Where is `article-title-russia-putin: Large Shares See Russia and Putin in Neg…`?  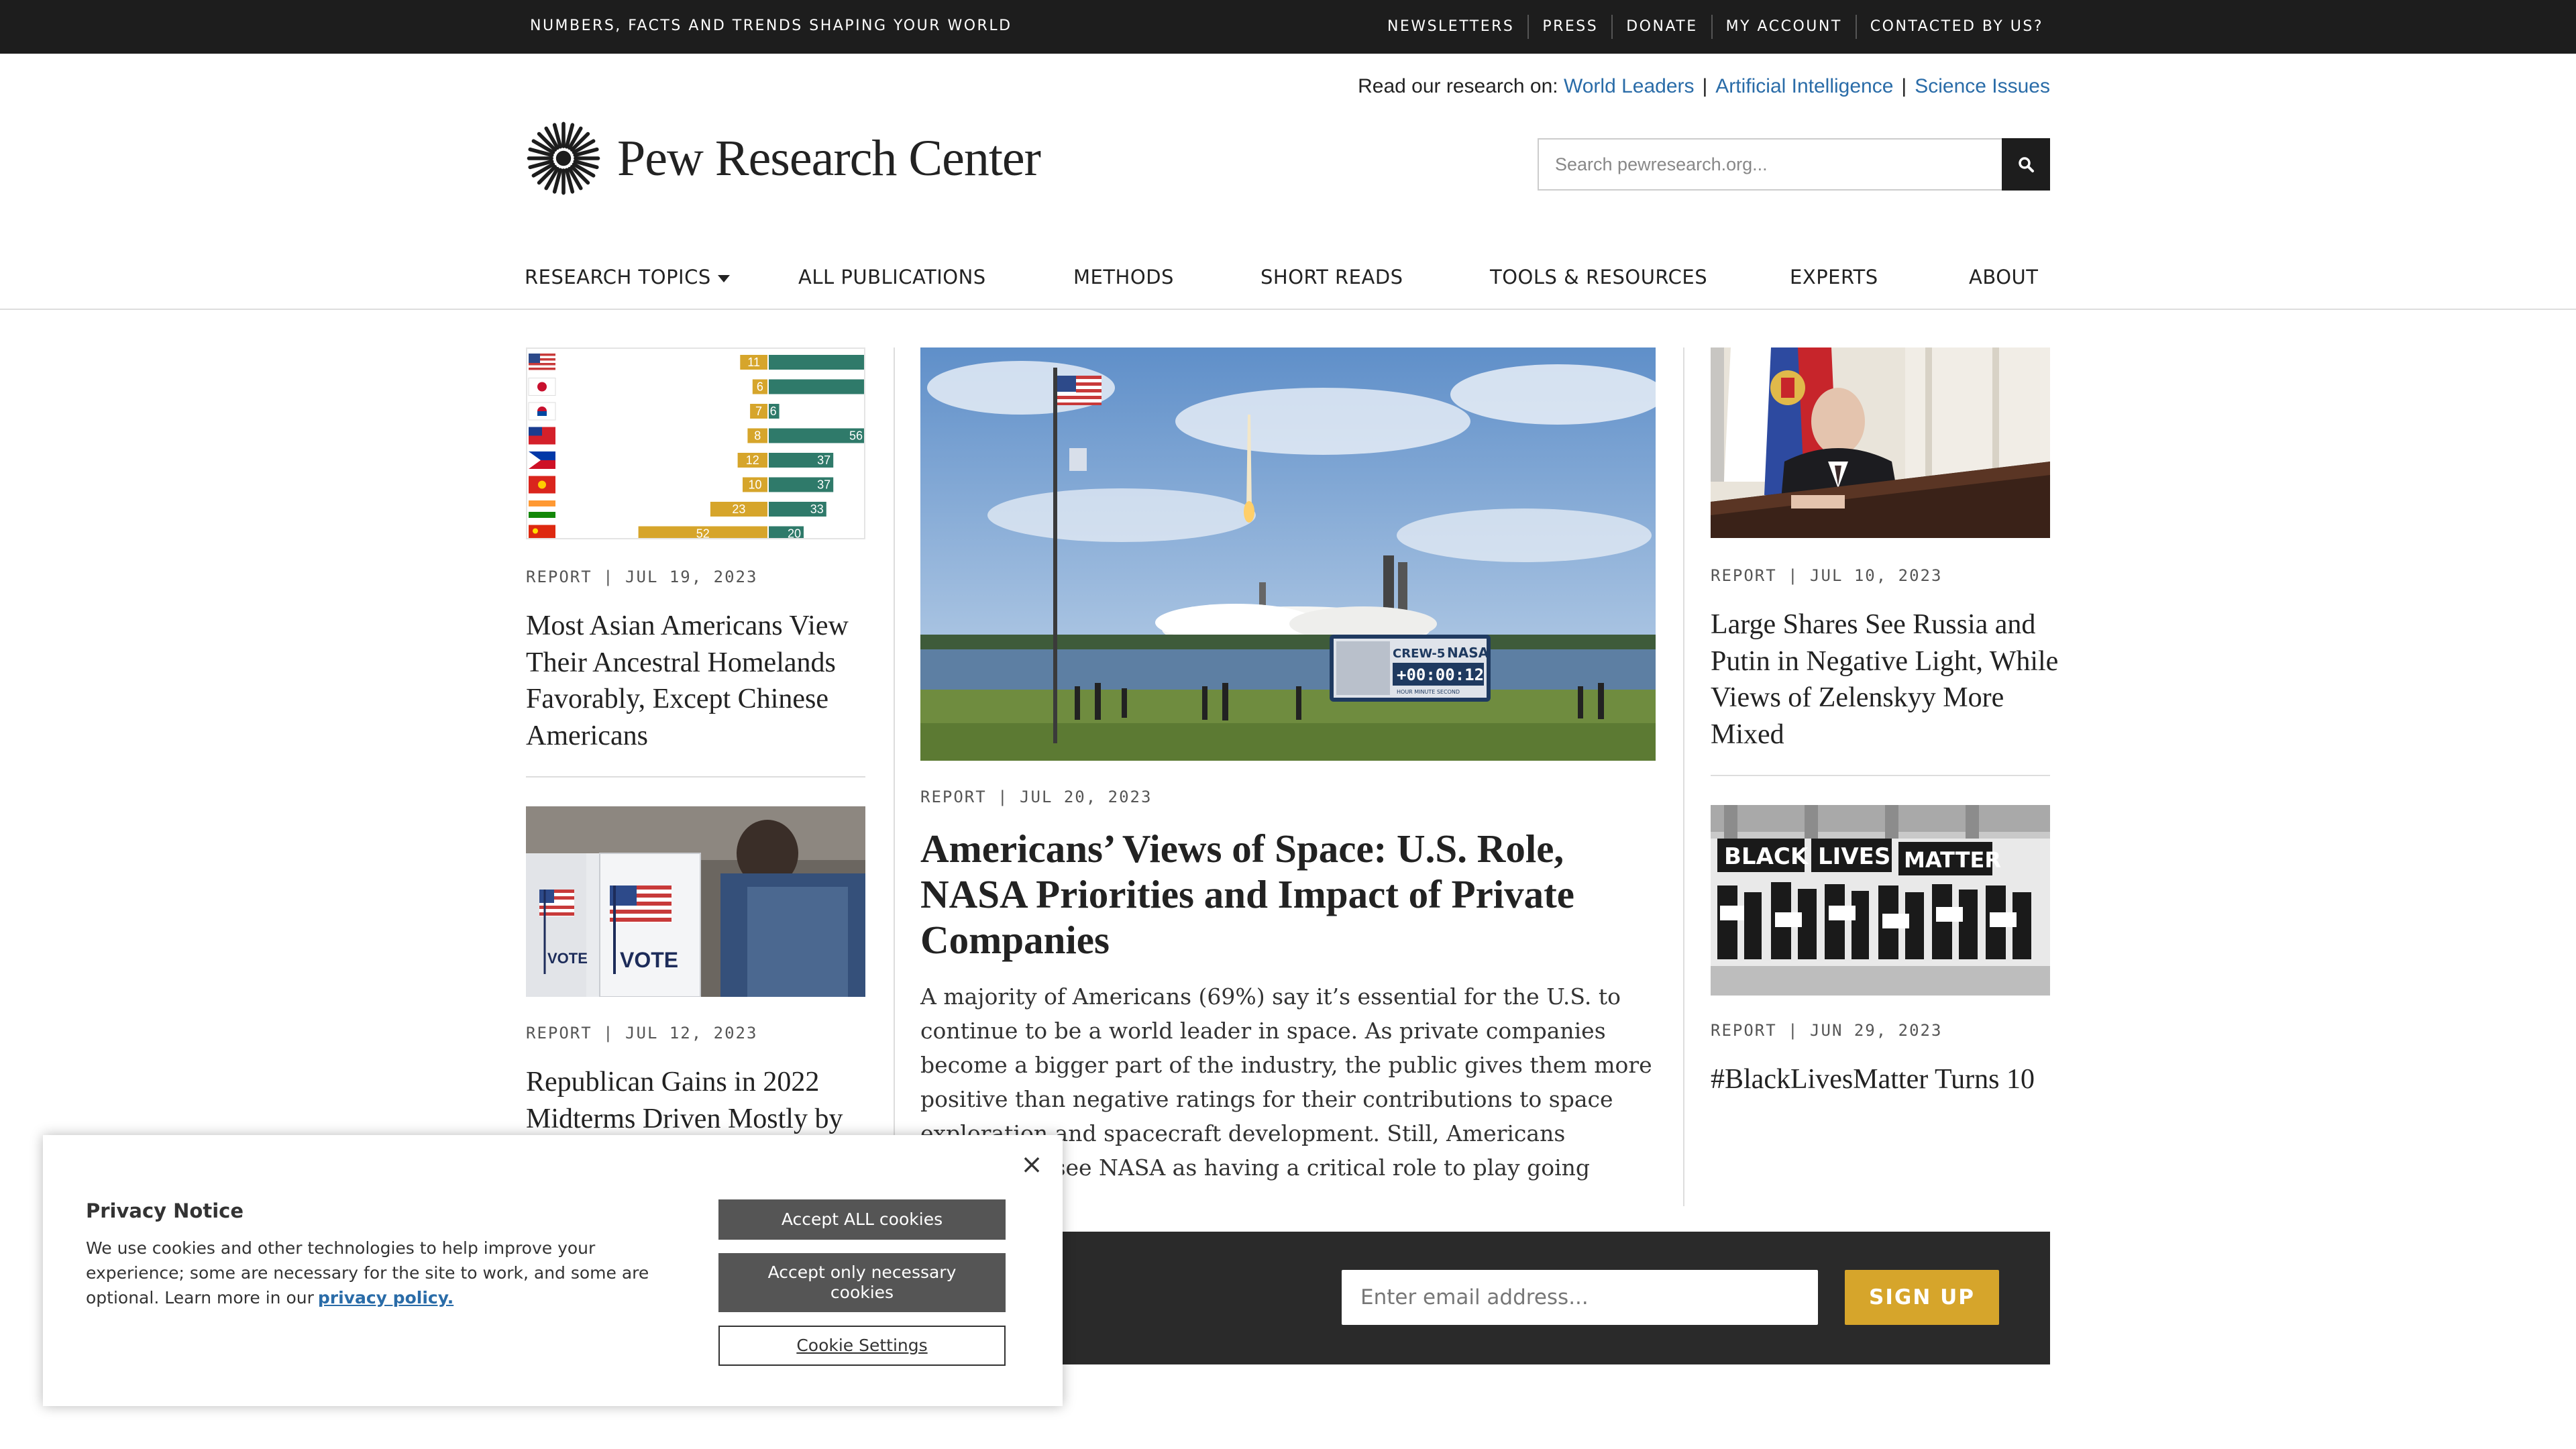 article-title-russia-putin: Large Shares See Russia and Putin in Neg… is located at coordinates (1885, 679).